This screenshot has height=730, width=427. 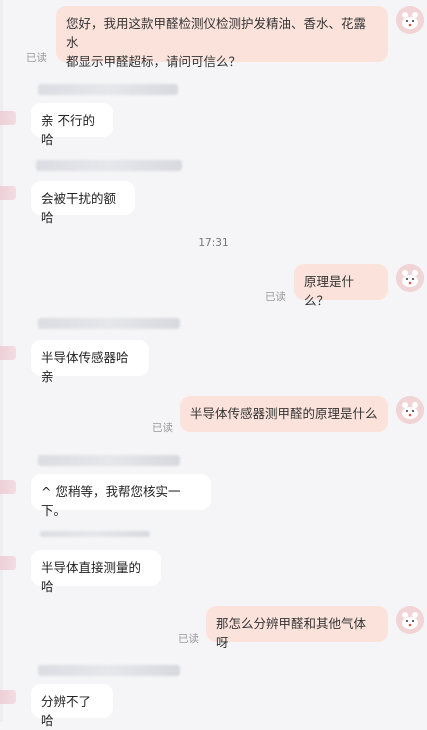 What do you see at coordinates (1, 361) in the screenshot?
I see `left-border` at bounding box center [1, 361].